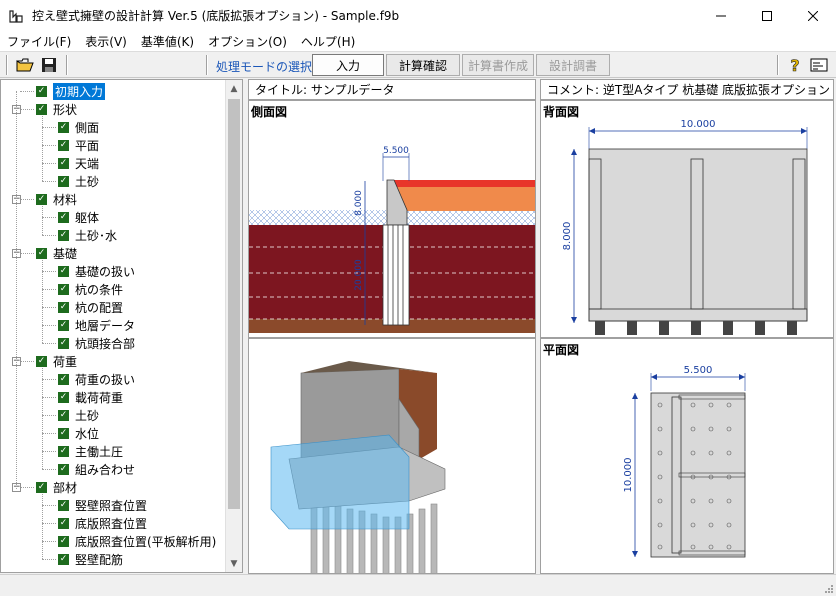  Describe the element at coordinates (573, 65) in the screenshot. I see `mode-design-sheet-button: 設計調書` at that location.